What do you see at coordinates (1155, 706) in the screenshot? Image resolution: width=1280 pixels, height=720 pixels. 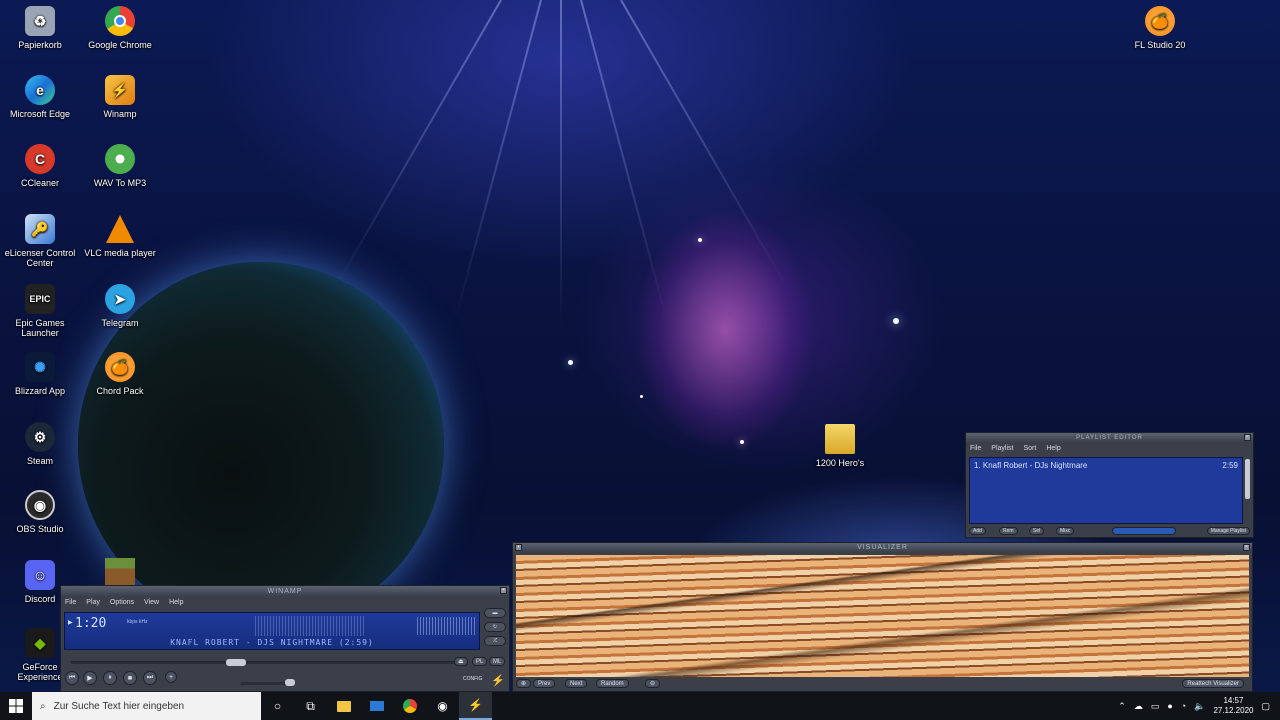 I see `network-icon: ▭` at bounding box center [1155, 706].